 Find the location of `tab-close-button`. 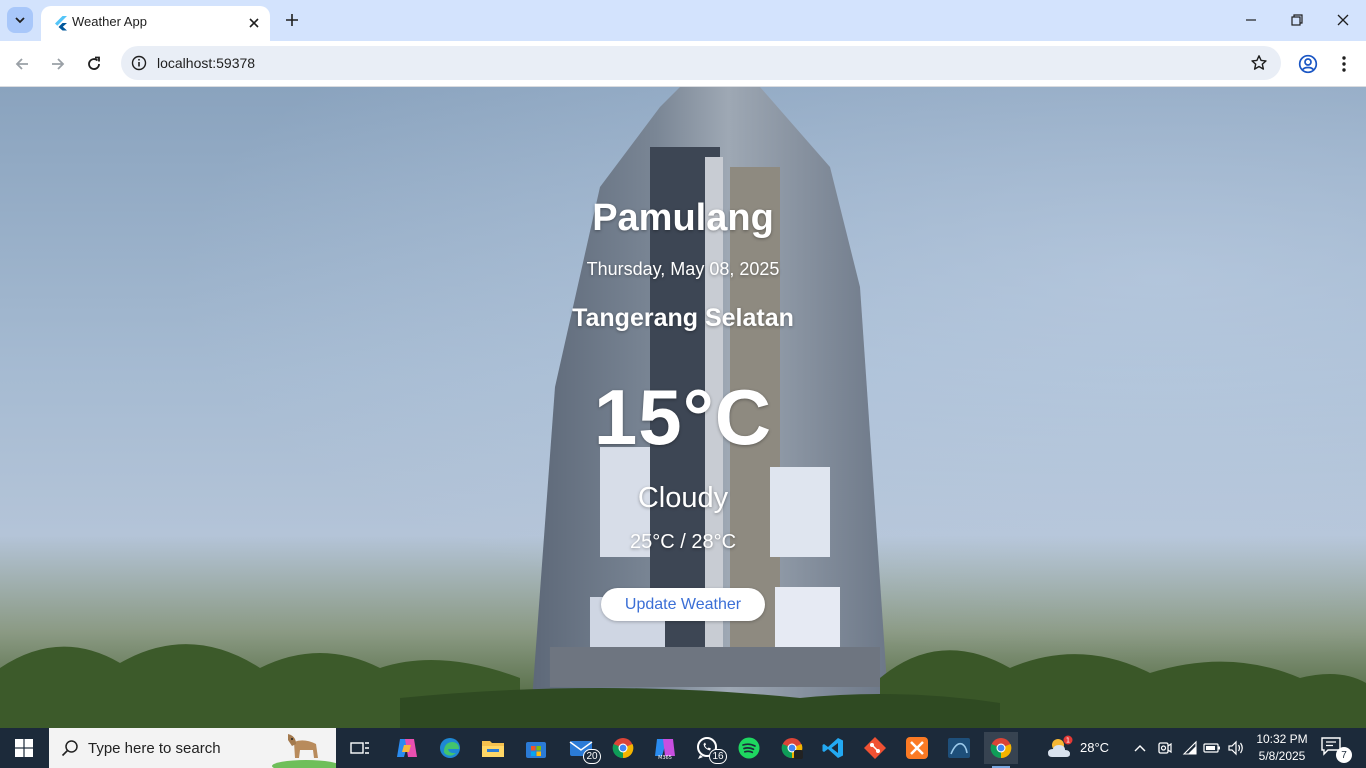

tab-close-button is located at coordinates (254, 23).